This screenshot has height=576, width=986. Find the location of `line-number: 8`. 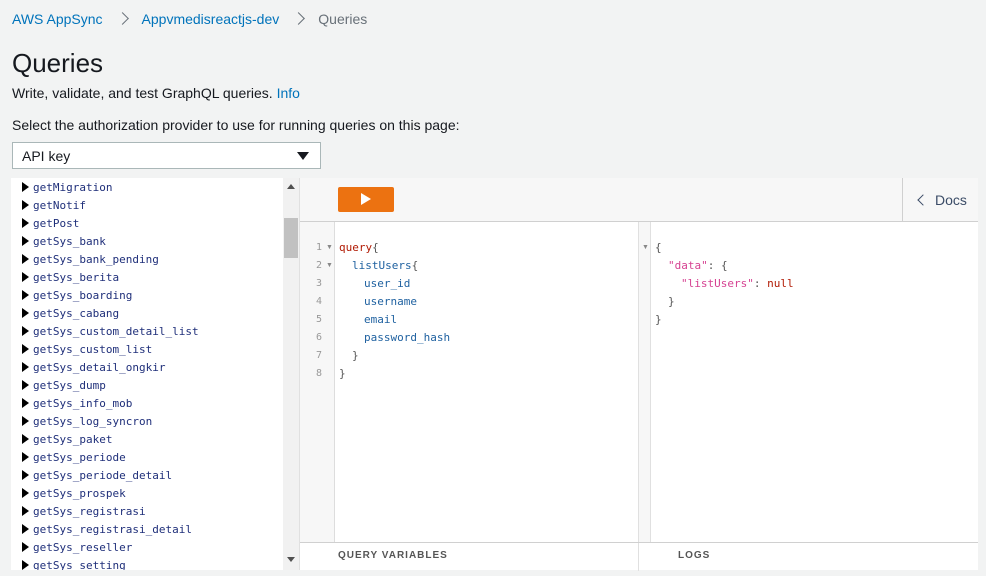

line-number: 8 is located at coordinates (318, 373).